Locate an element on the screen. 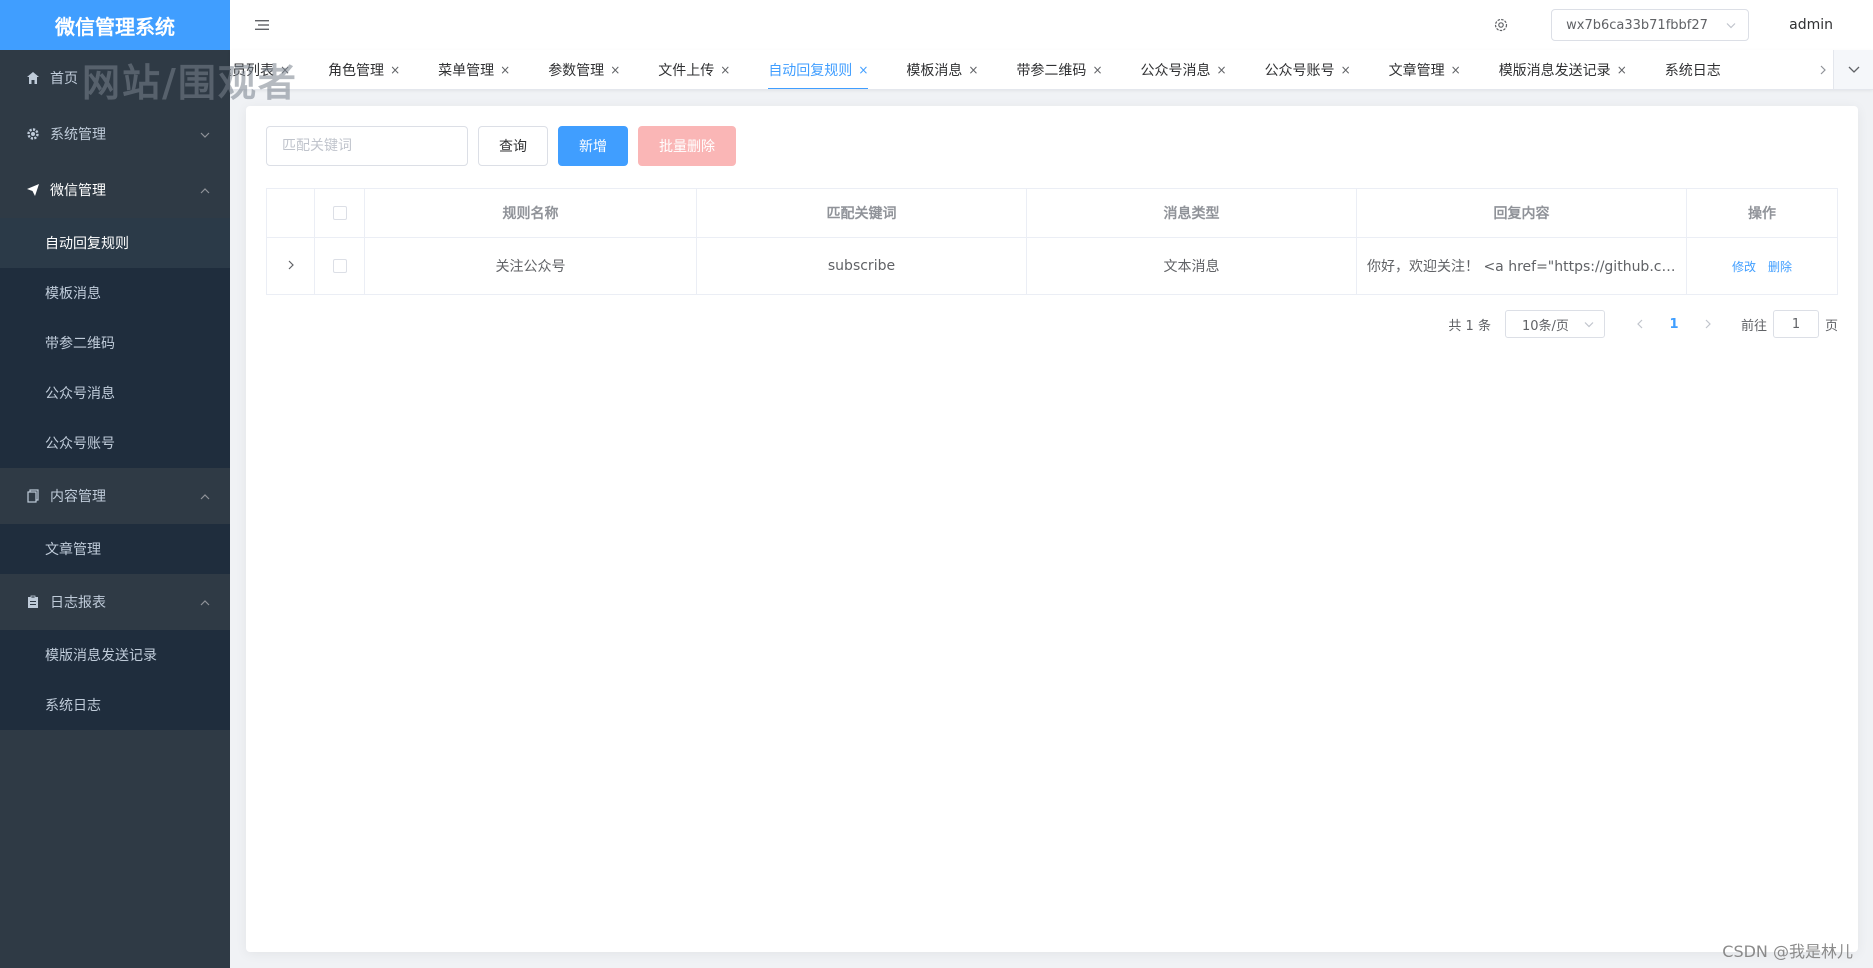 The height and width of the screenshot is (968, 1873). tab-item: 文章管理 × is located at coordinates (1424, 69).